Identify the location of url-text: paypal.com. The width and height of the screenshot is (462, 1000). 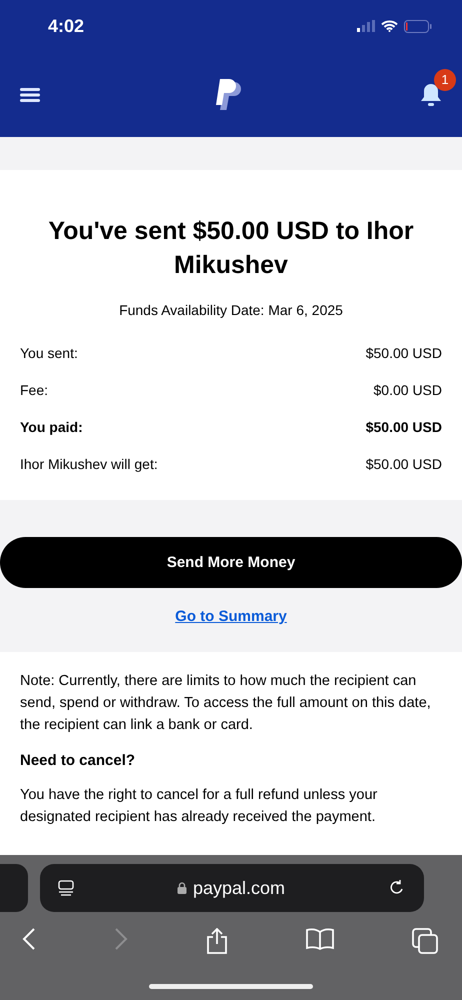
(239, 888).